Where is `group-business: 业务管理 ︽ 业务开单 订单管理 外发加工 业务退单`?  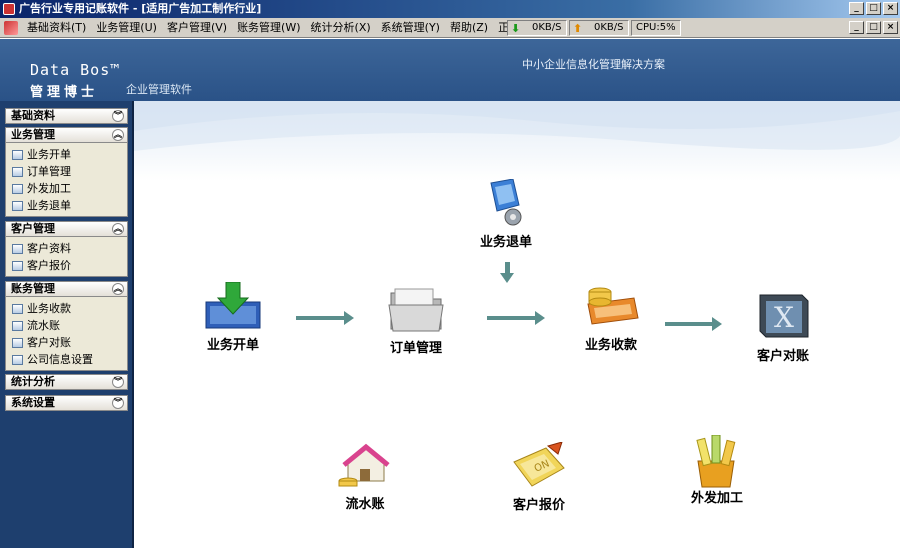
group-business: 业务管理 ︽ 业务开单 订单管理 外发加工 业务退单 is located at coordinates (66, 172).